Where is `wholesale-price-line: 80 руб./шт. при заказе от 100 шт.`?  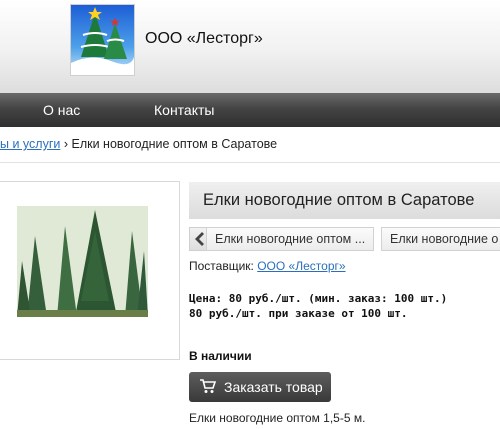
wholesale-price-line: 80 руб./шт. при заказе от 100 шт. is located at coordinates (298, 313).